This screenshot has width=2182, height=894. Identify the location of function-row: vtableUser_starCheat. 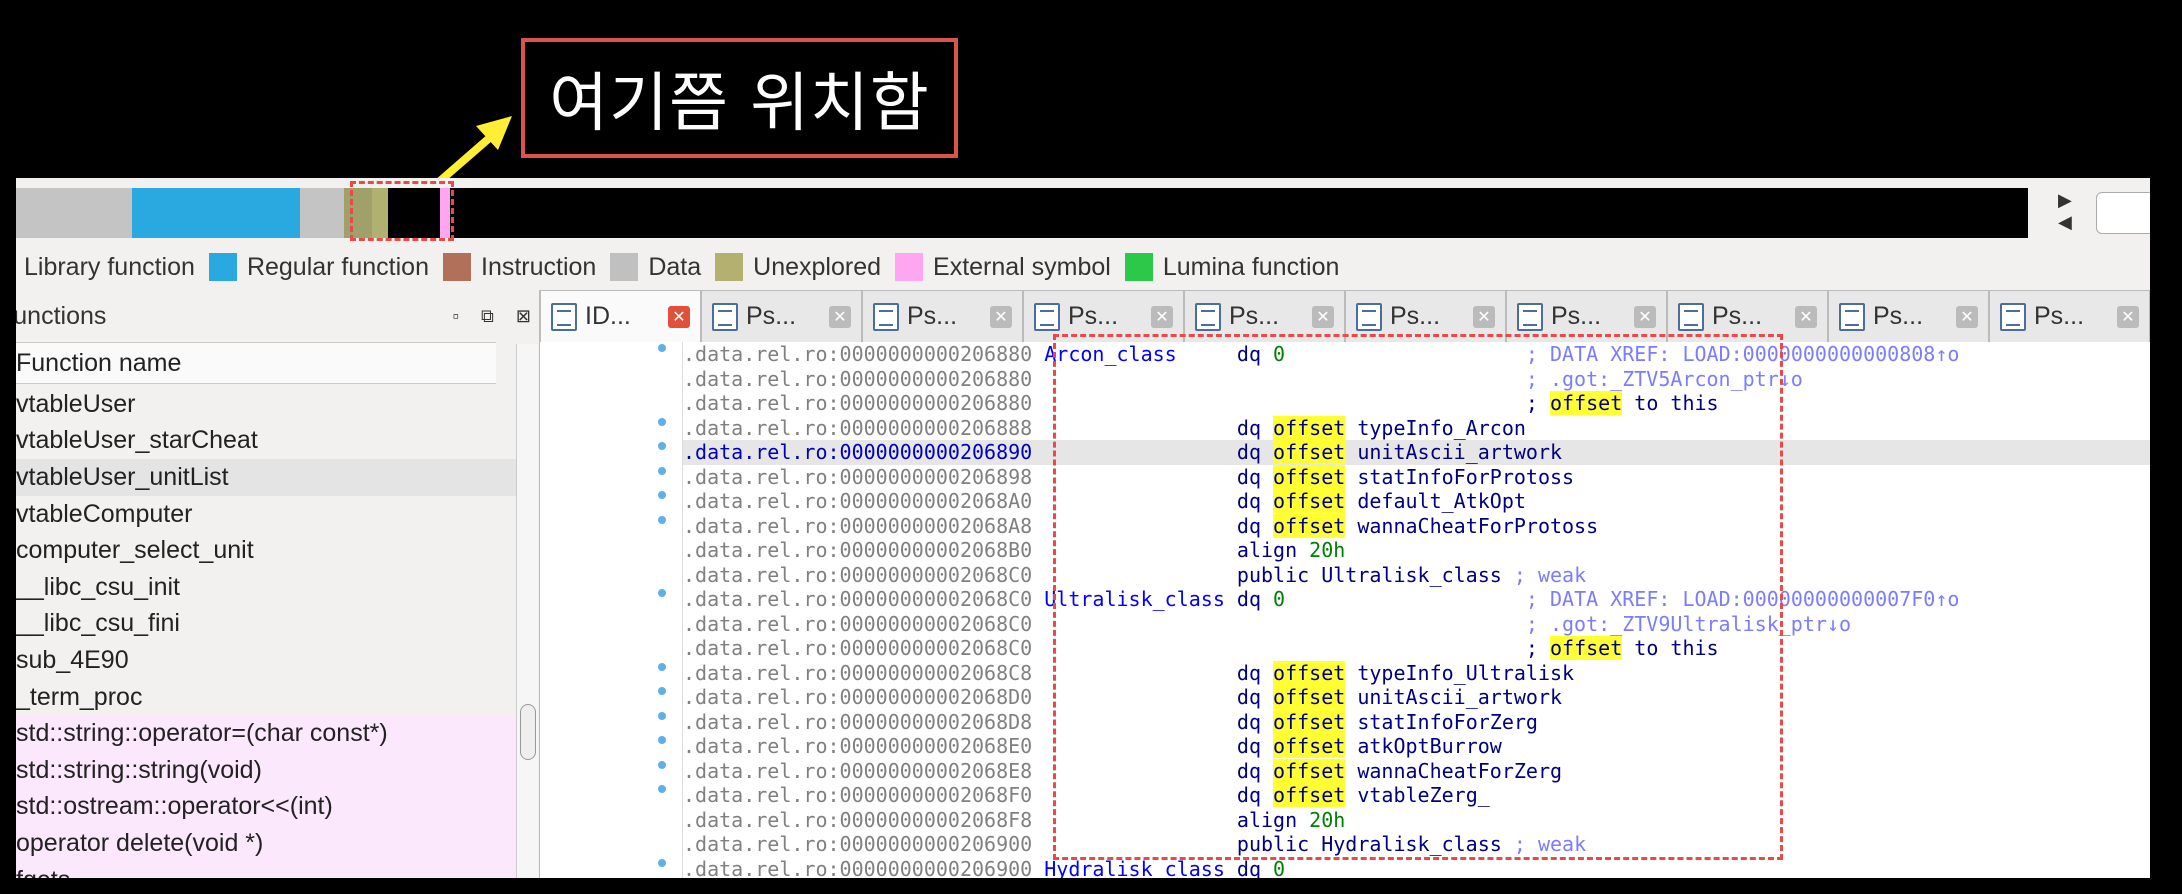
(266, 441).